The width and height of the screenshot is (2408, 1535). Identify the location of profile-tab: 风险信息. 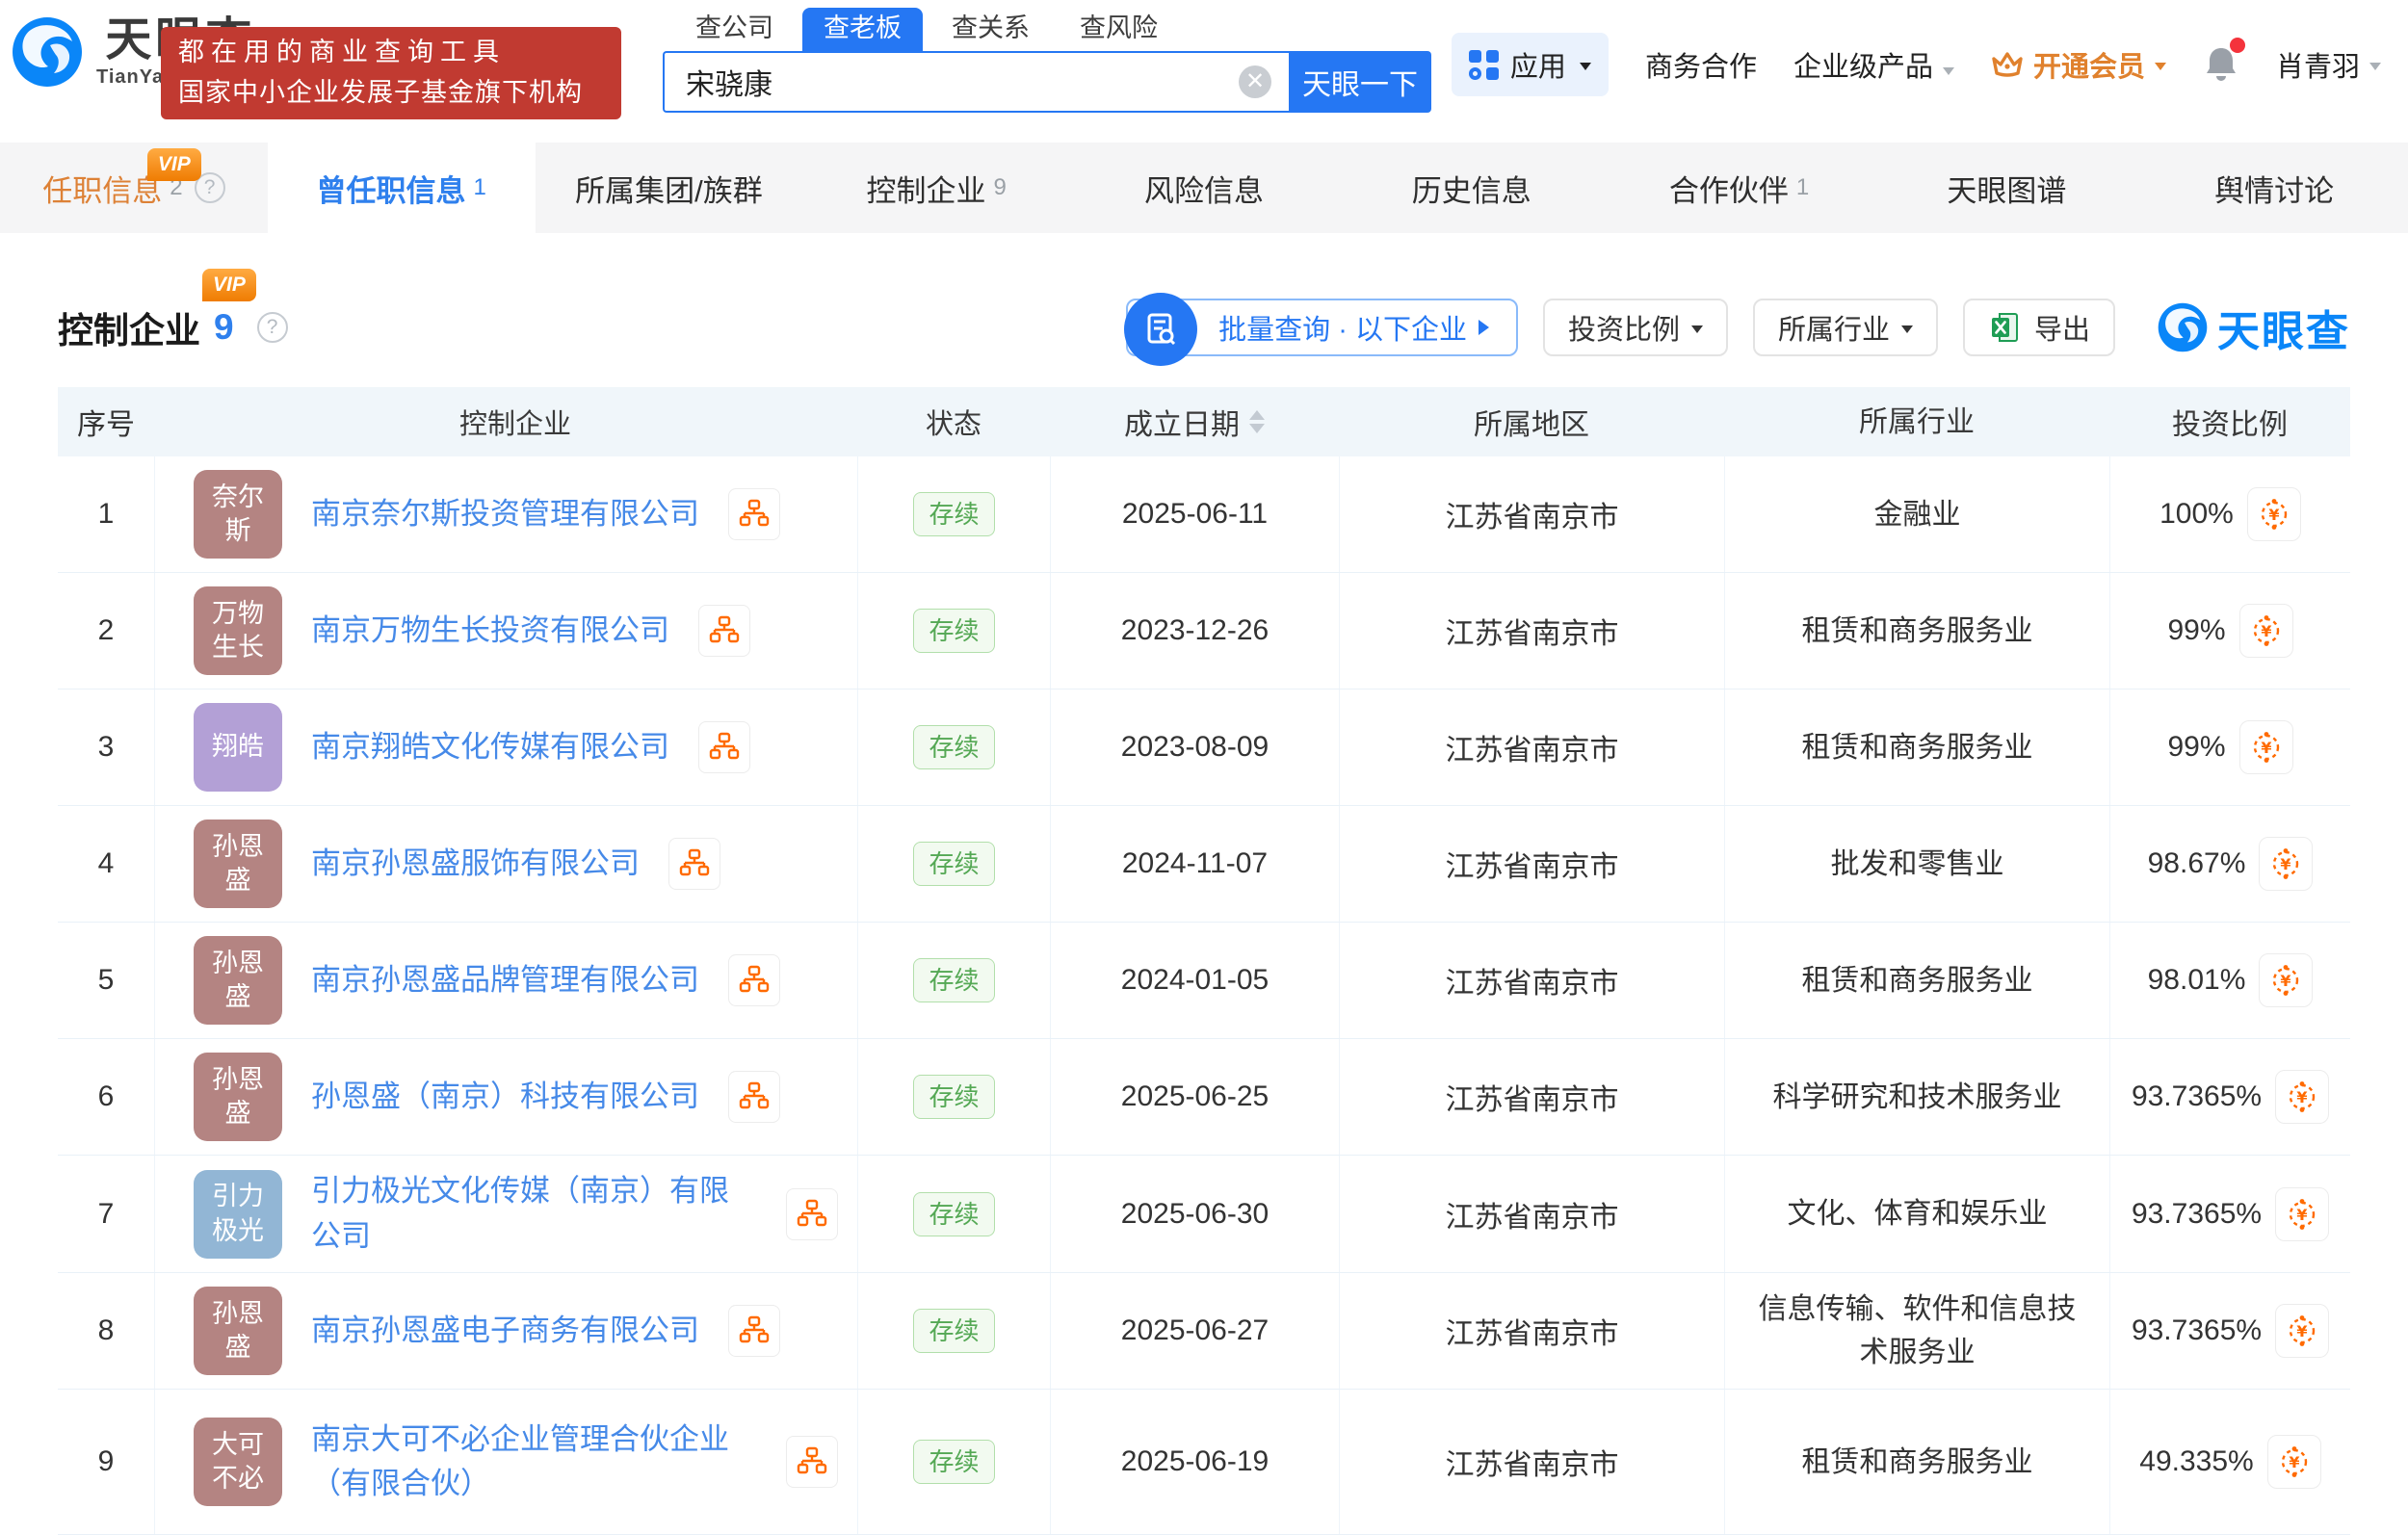
(1204, 188).